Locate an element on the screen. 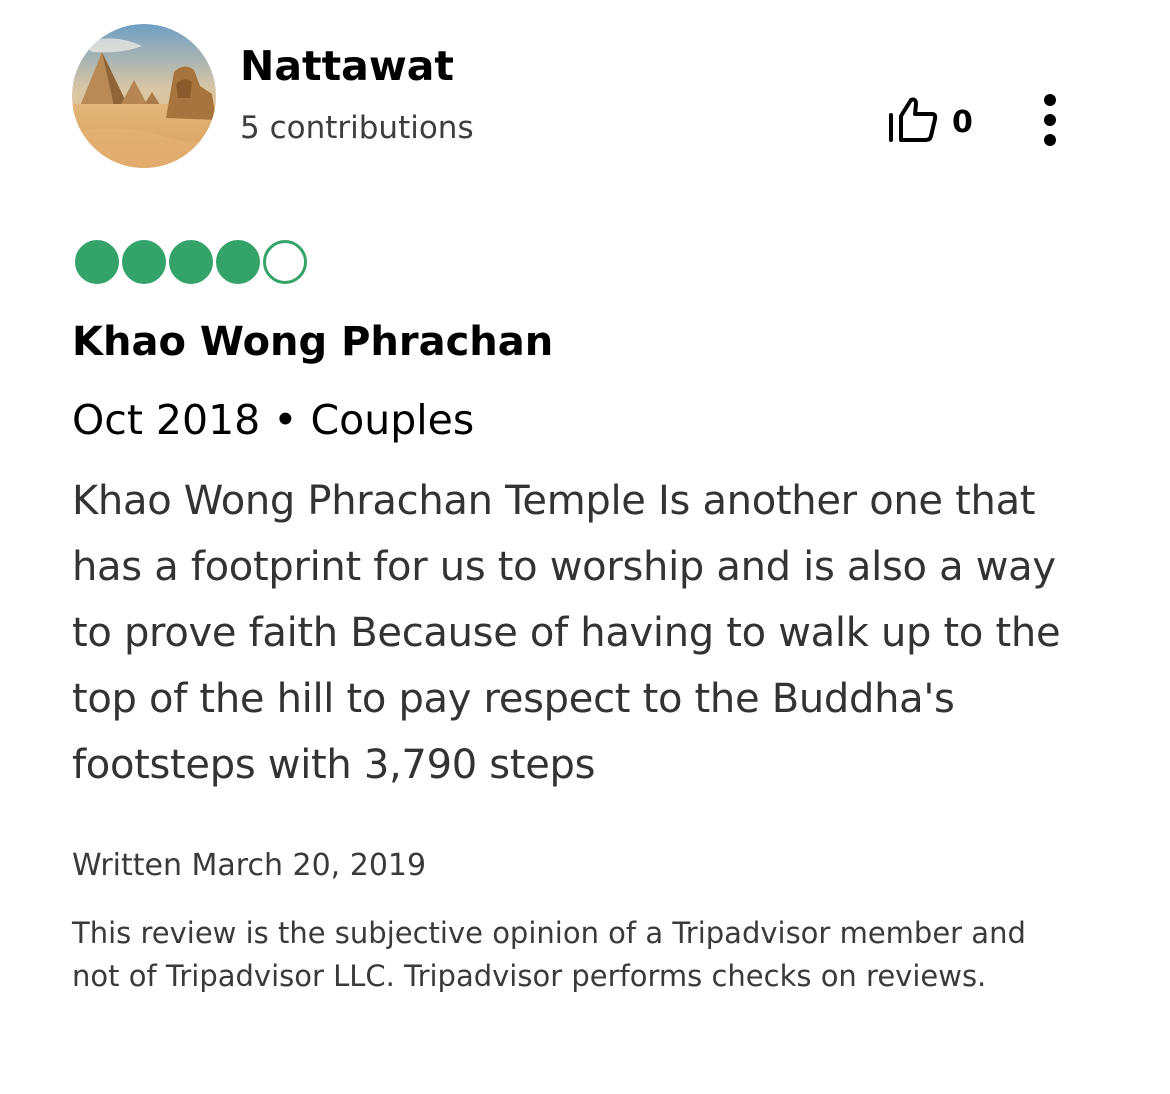 The image size is (1170, 1094). avatar is located at coordinates (144, 96).